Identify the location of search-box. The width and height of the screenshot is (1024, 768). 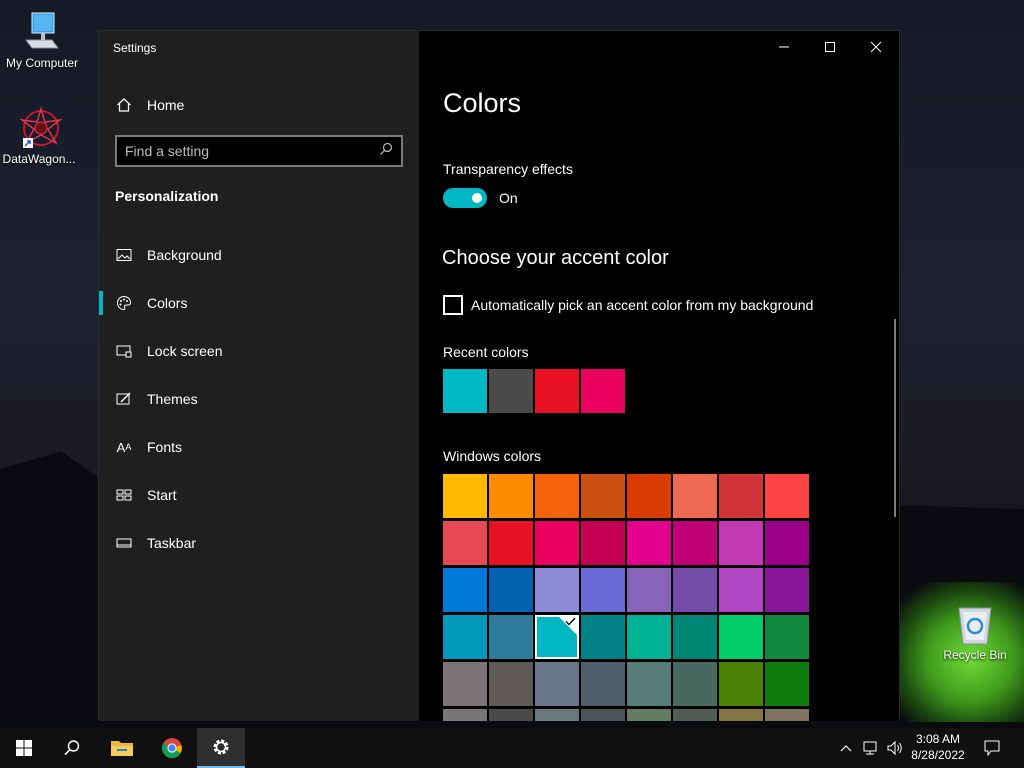
(259, 151).